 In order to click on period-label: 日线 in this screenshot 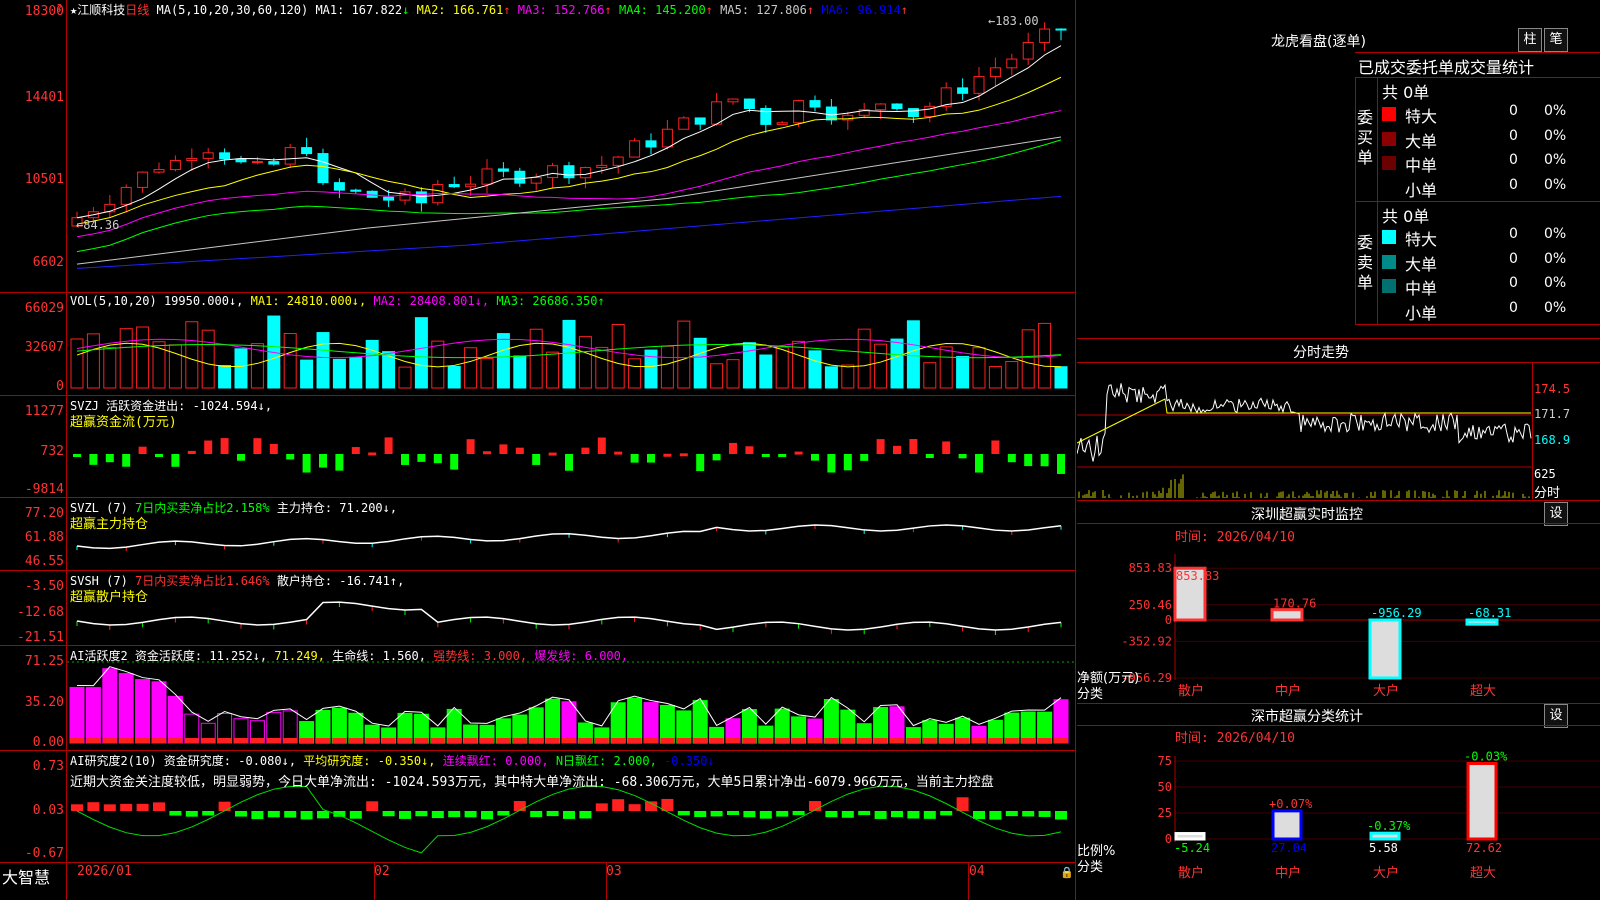, I will do `click(137, 10)`.